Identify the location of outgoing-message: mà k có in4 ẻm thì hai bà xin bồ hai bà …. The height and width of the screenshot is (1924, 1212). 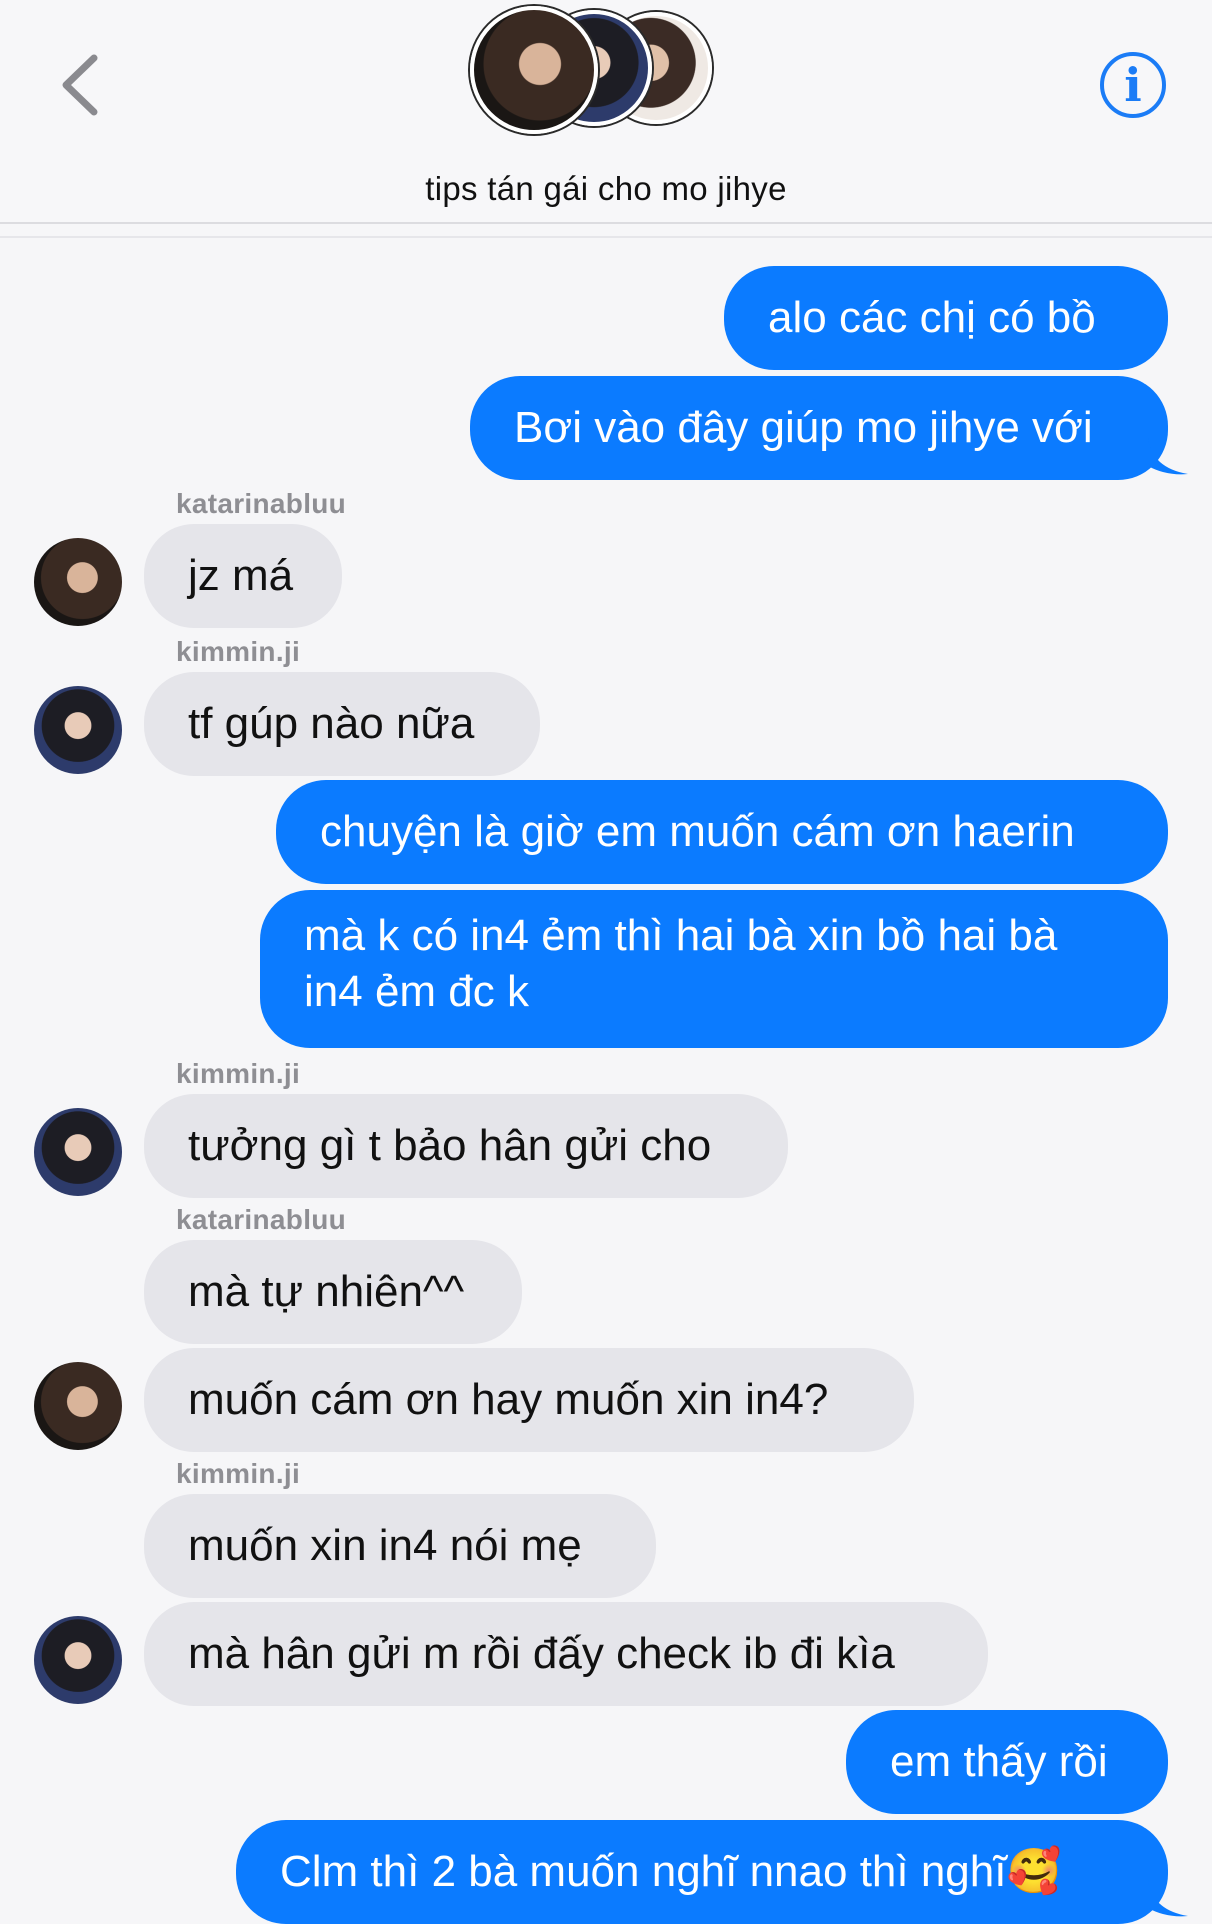
(714, 969).